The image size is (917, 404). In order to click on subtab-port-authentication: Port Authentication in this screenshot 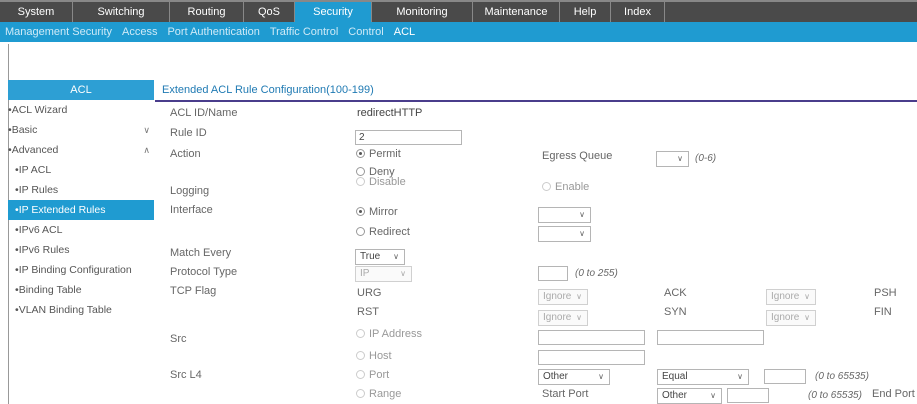, I will do `click(213, 32)`.